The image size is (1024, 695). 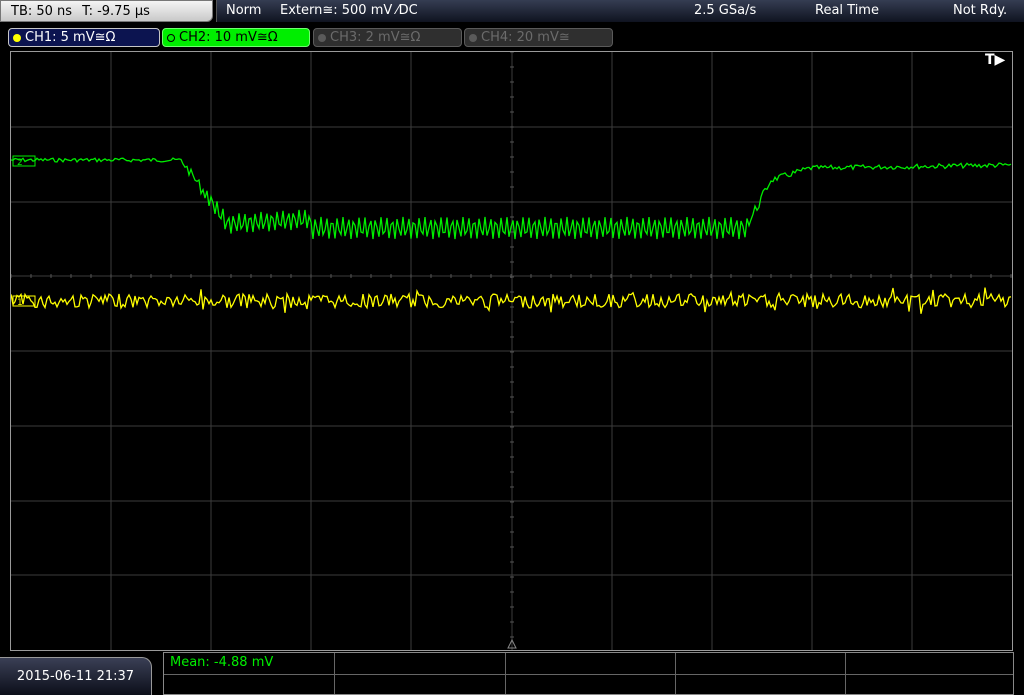 I want to click on sample-rate: 2.5 GSa/s, so click(x=725, y=10).